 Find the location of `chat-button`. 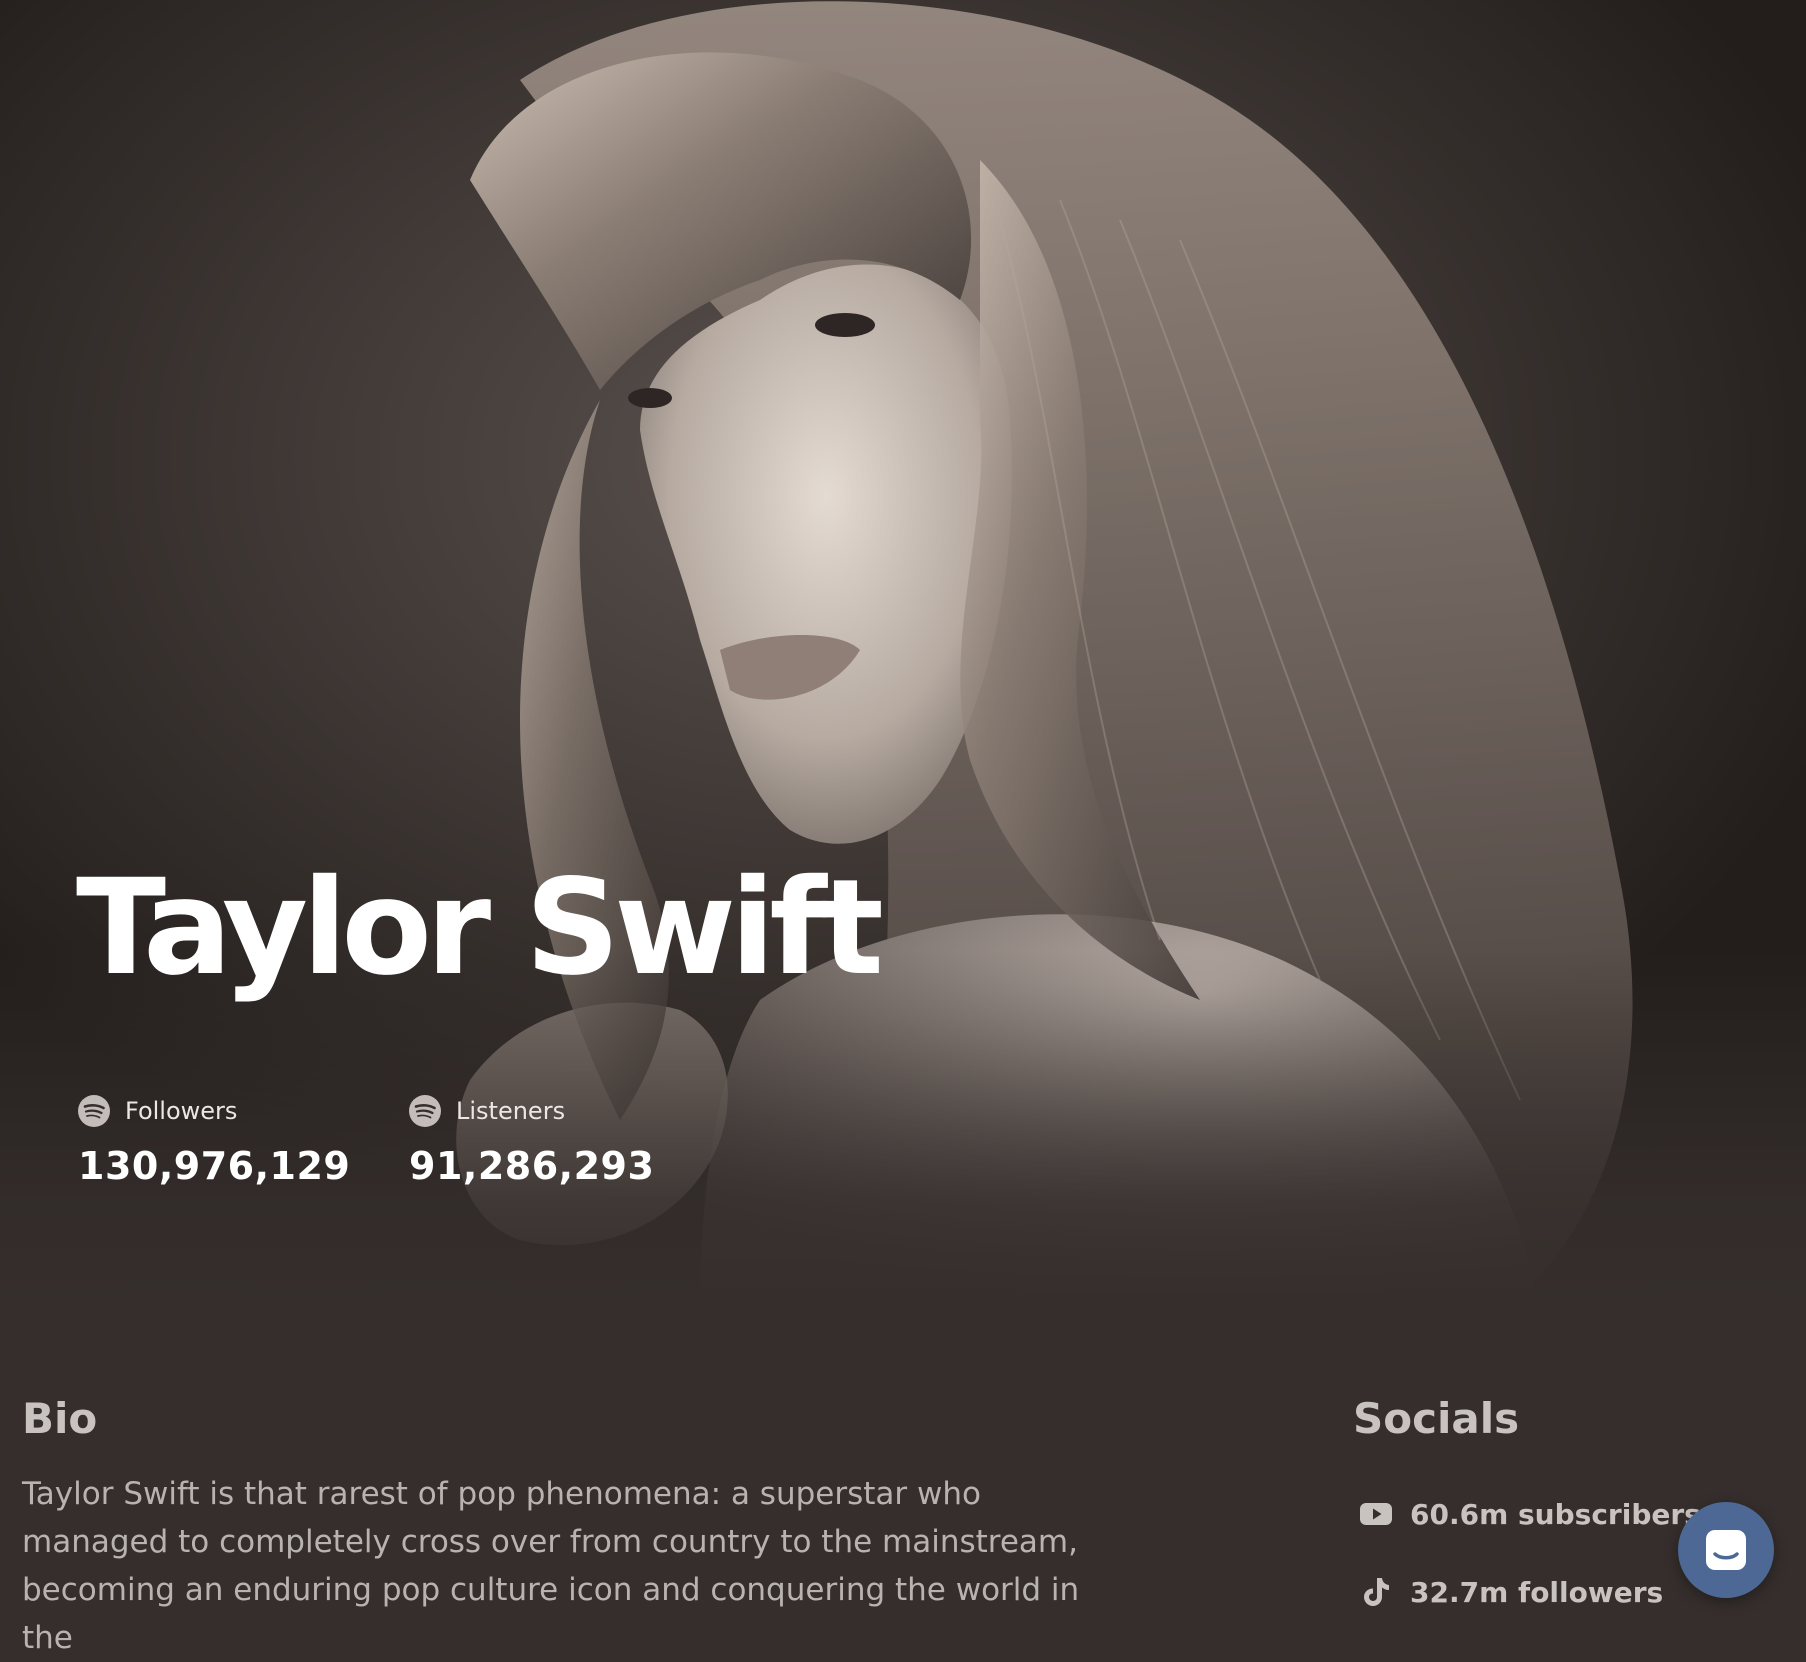

chat-button is located at coordinates (1726, 1550).